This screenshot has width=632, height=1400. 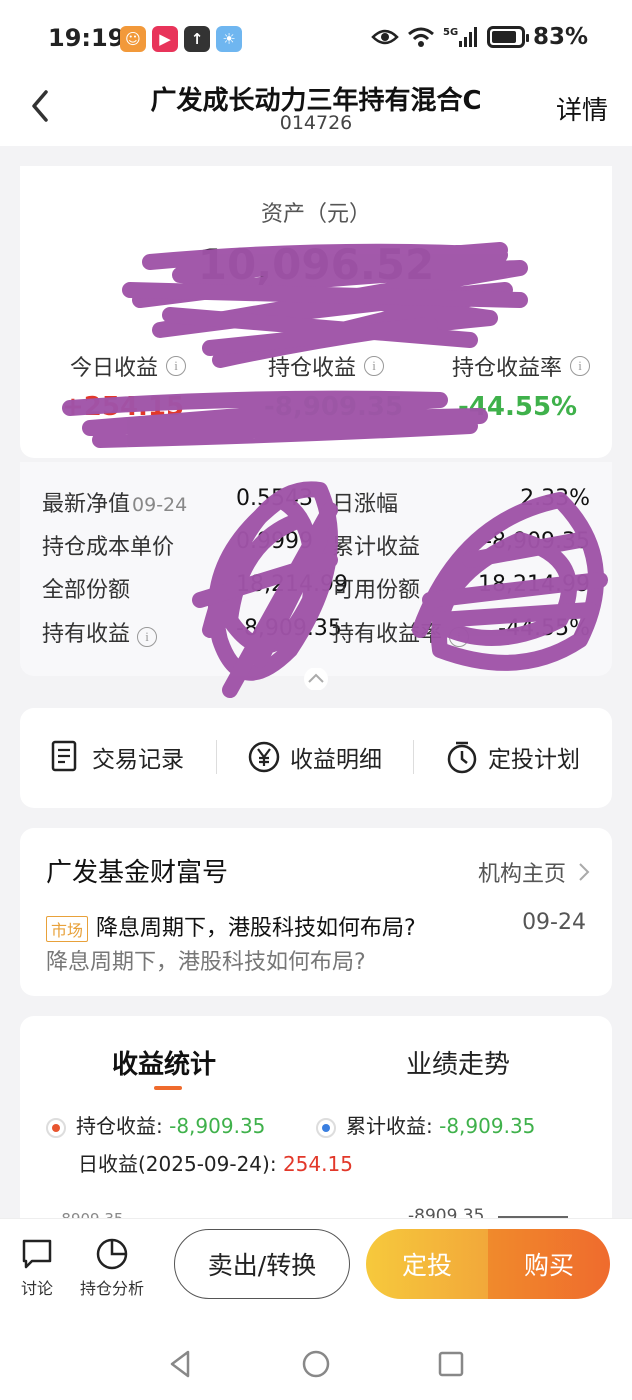 What do you see at coordinates (168, 1088) in the screenshot?
I see `active-tab-indicator` at bounding box center [168, 1088].